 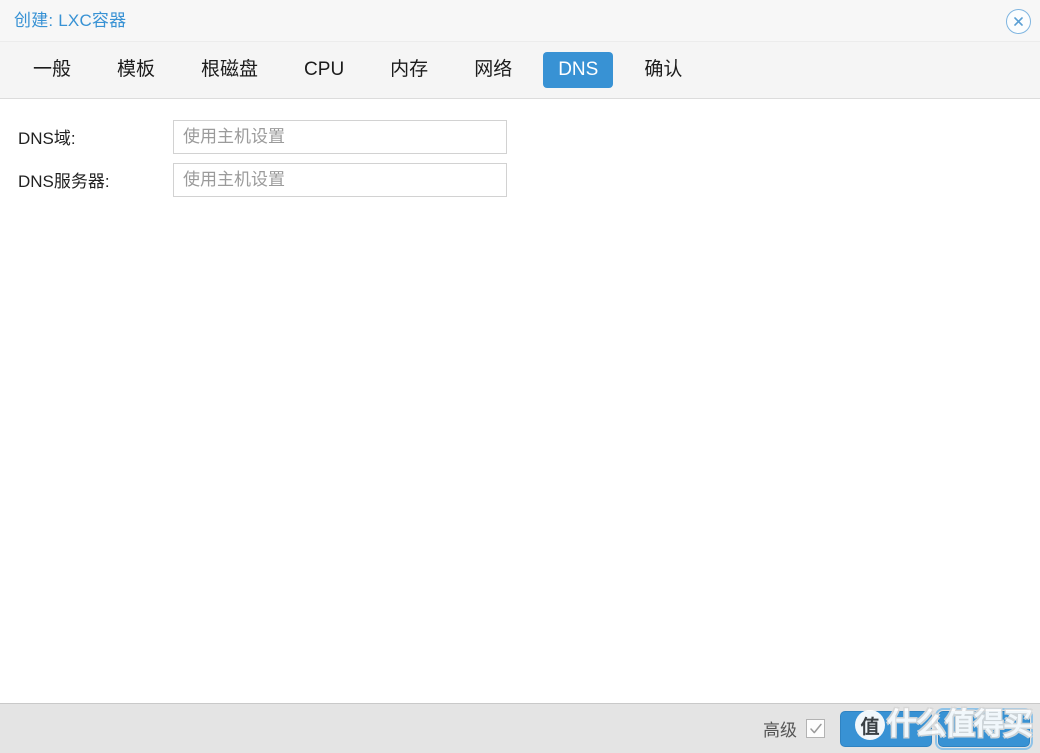 I want to click on close-button, so click(x=1018, y=21).